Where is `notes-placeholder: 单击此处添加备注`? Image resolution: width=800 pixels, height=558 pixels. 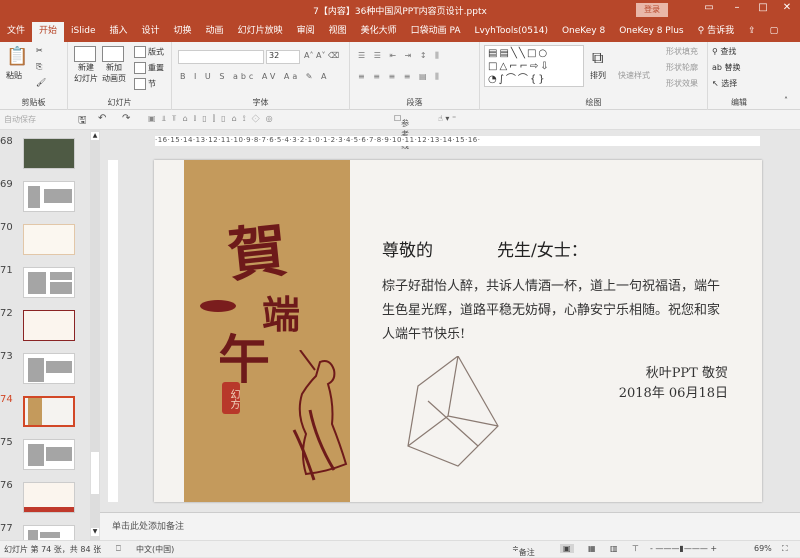 notes-placeholder: 单击此处添加备注 is located at coordinates (148, 525).